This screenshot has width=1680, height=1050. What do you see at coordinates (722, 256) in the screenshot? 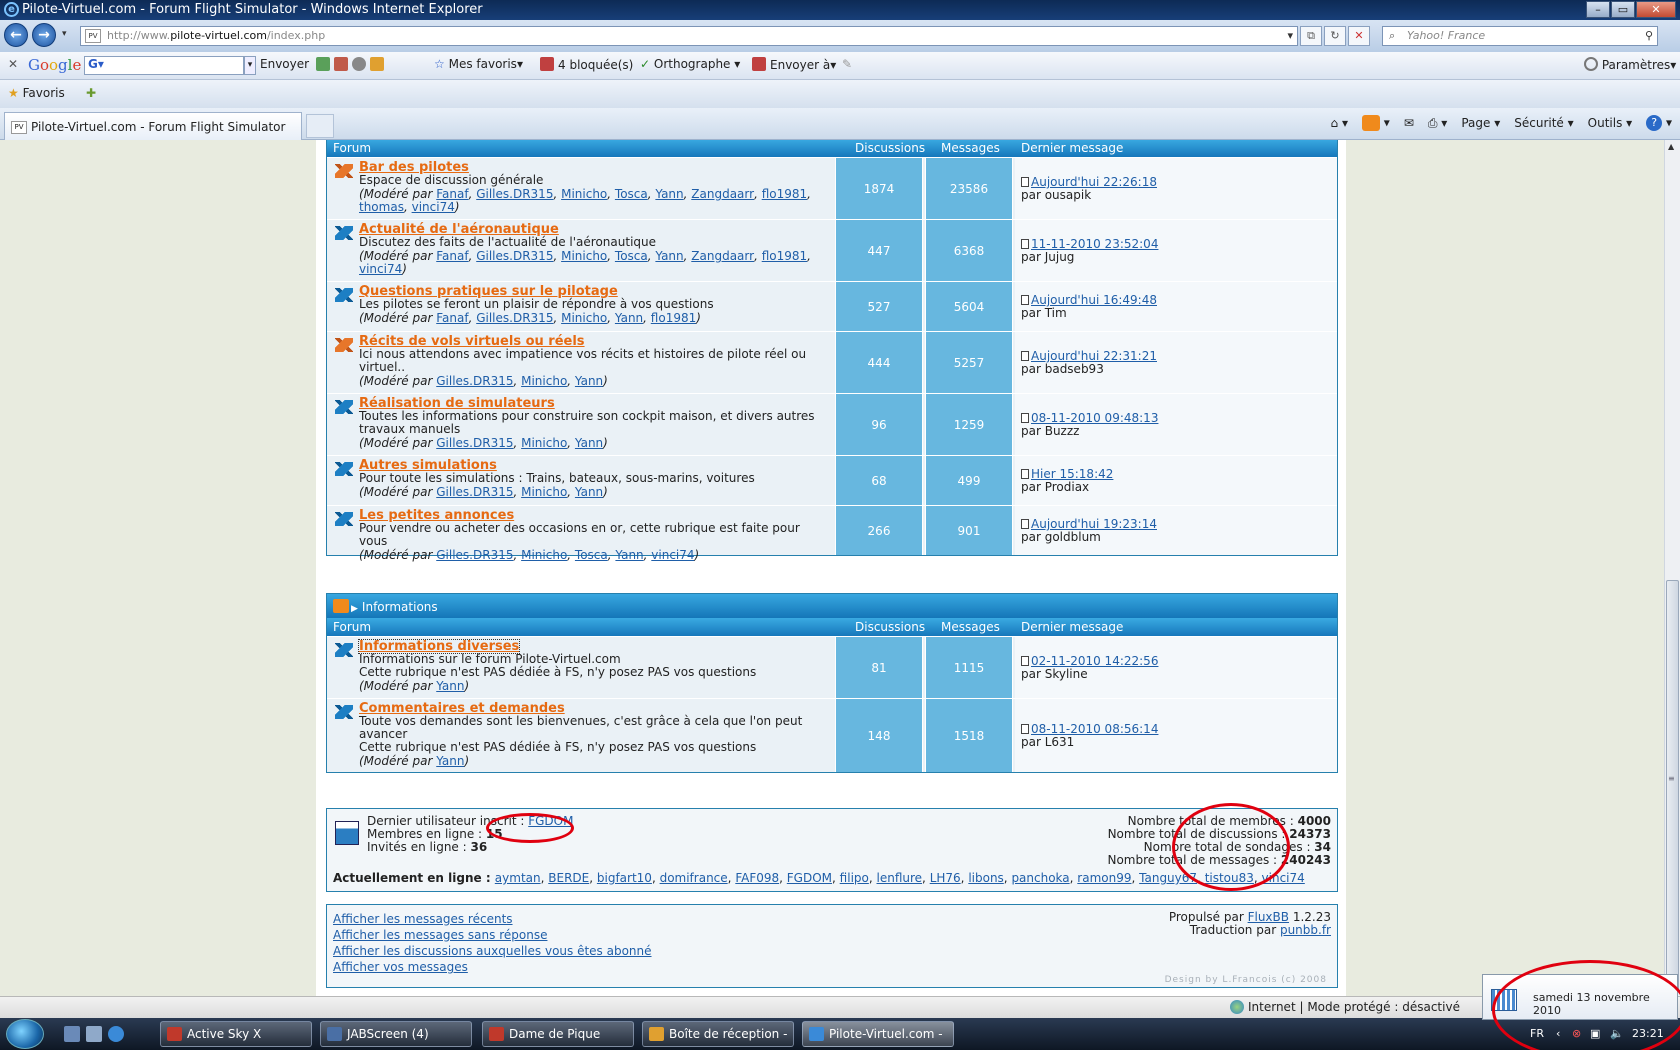
I see `moderator-link: Zangdaarr` at bounding box center [722, 256].